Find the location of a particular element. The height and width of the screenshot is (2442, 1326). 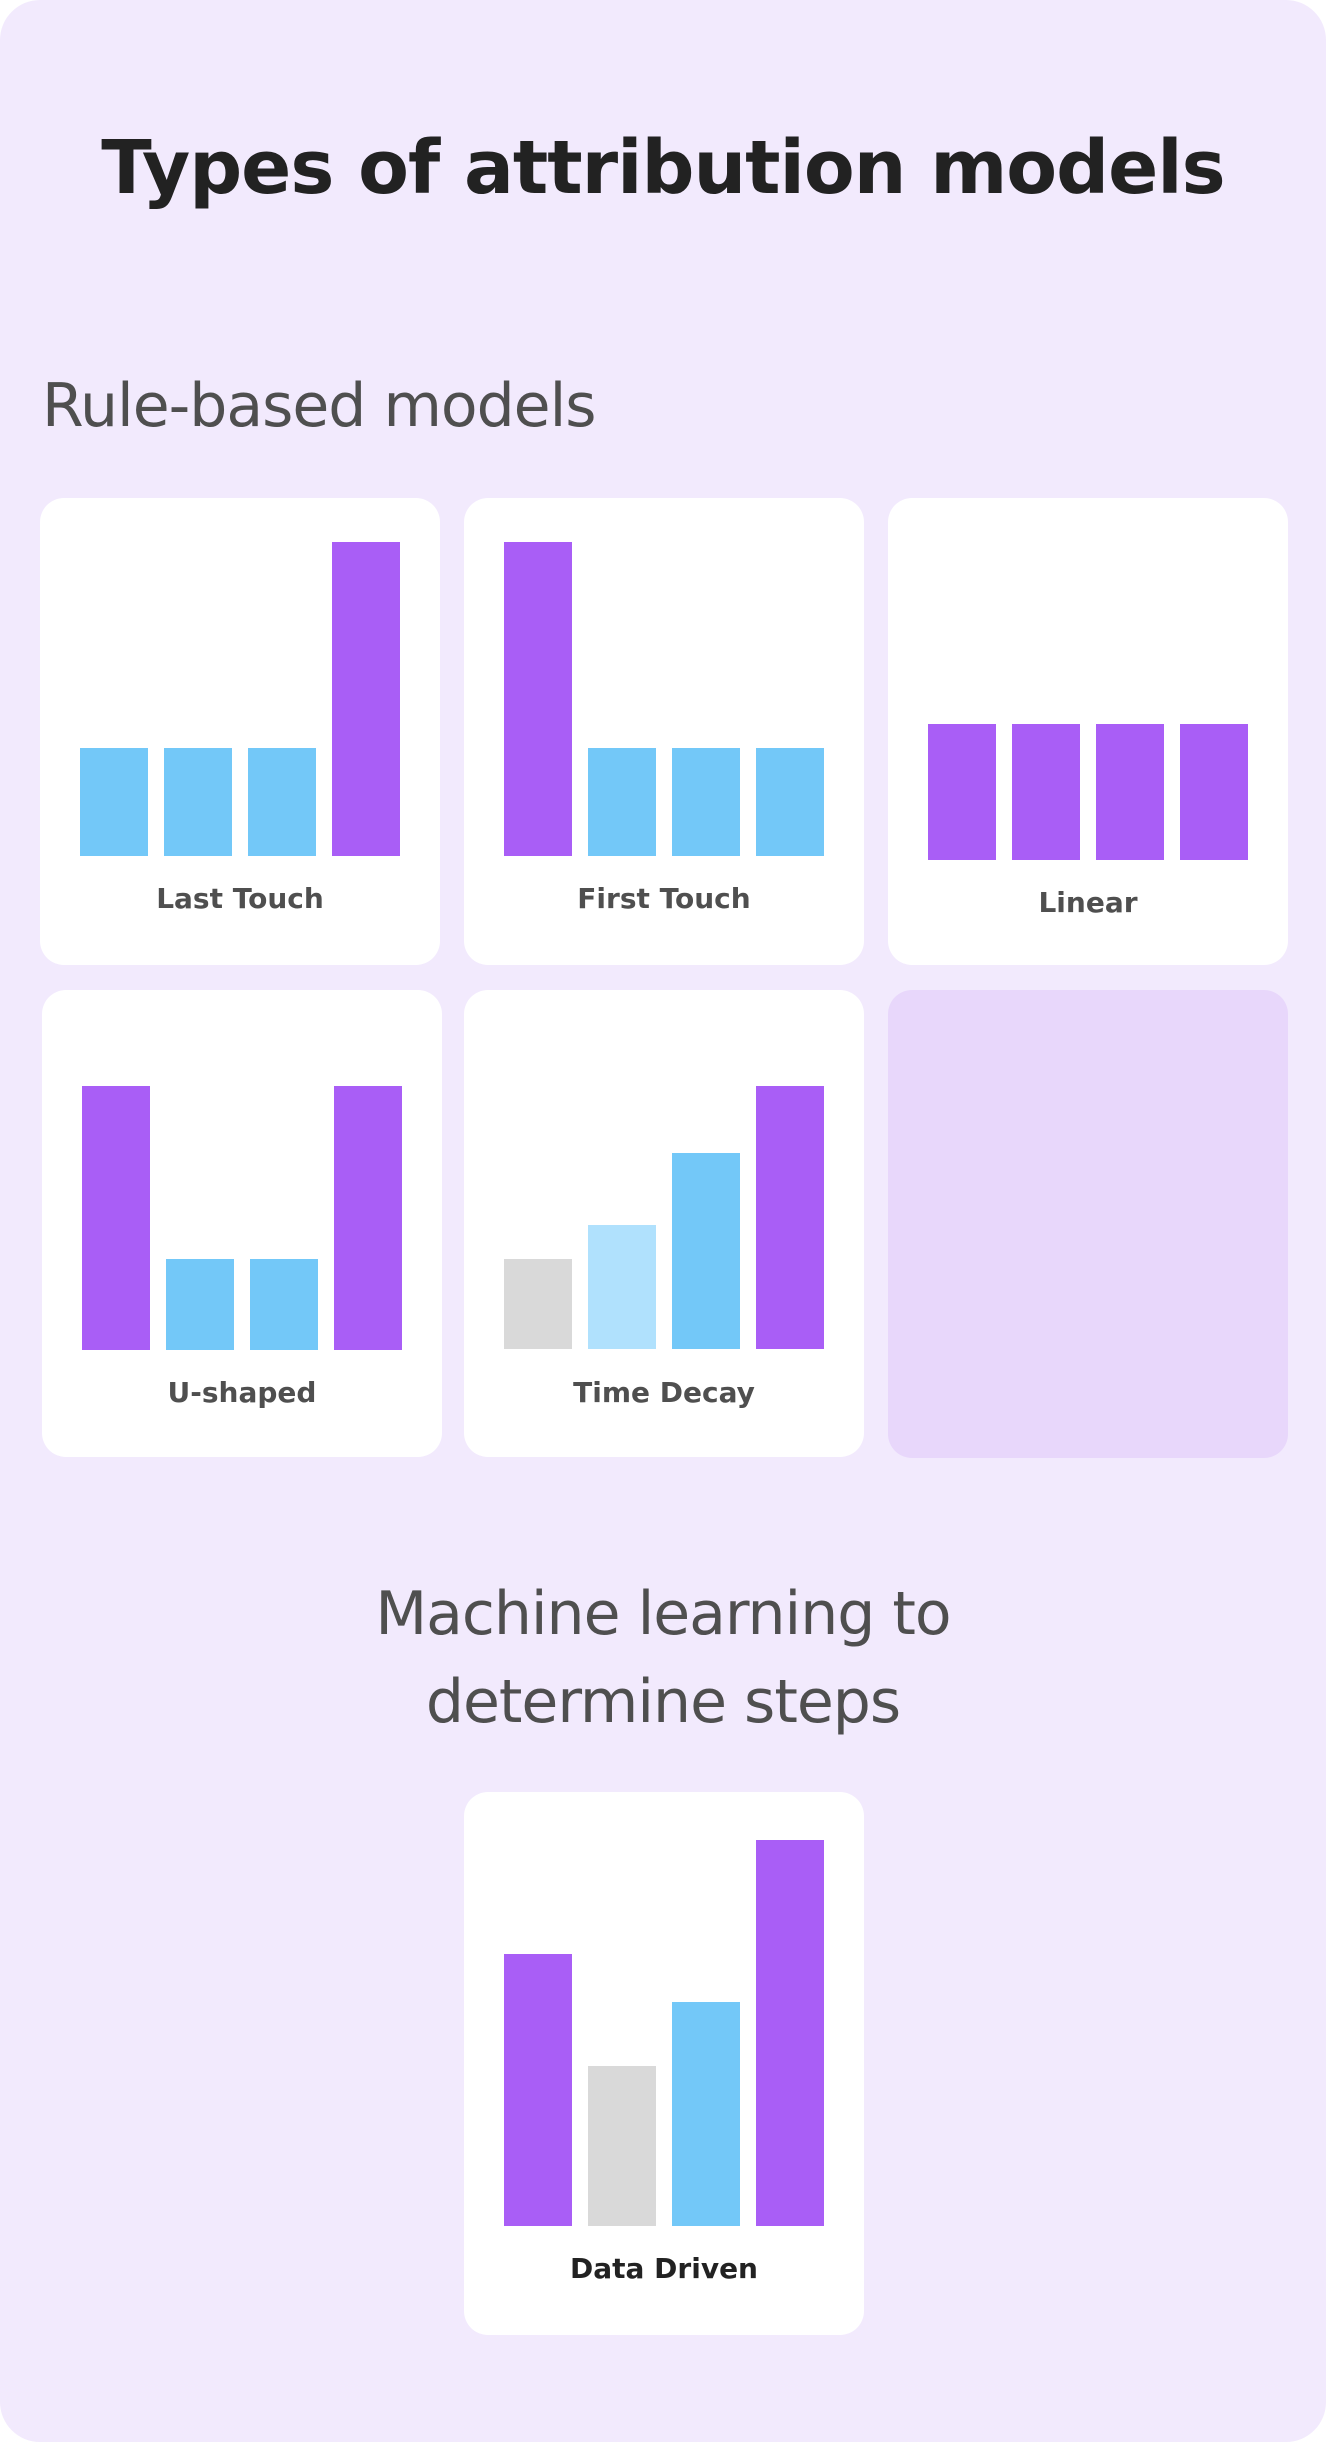

model-label: First Touch is located at coordinates (664, 898).